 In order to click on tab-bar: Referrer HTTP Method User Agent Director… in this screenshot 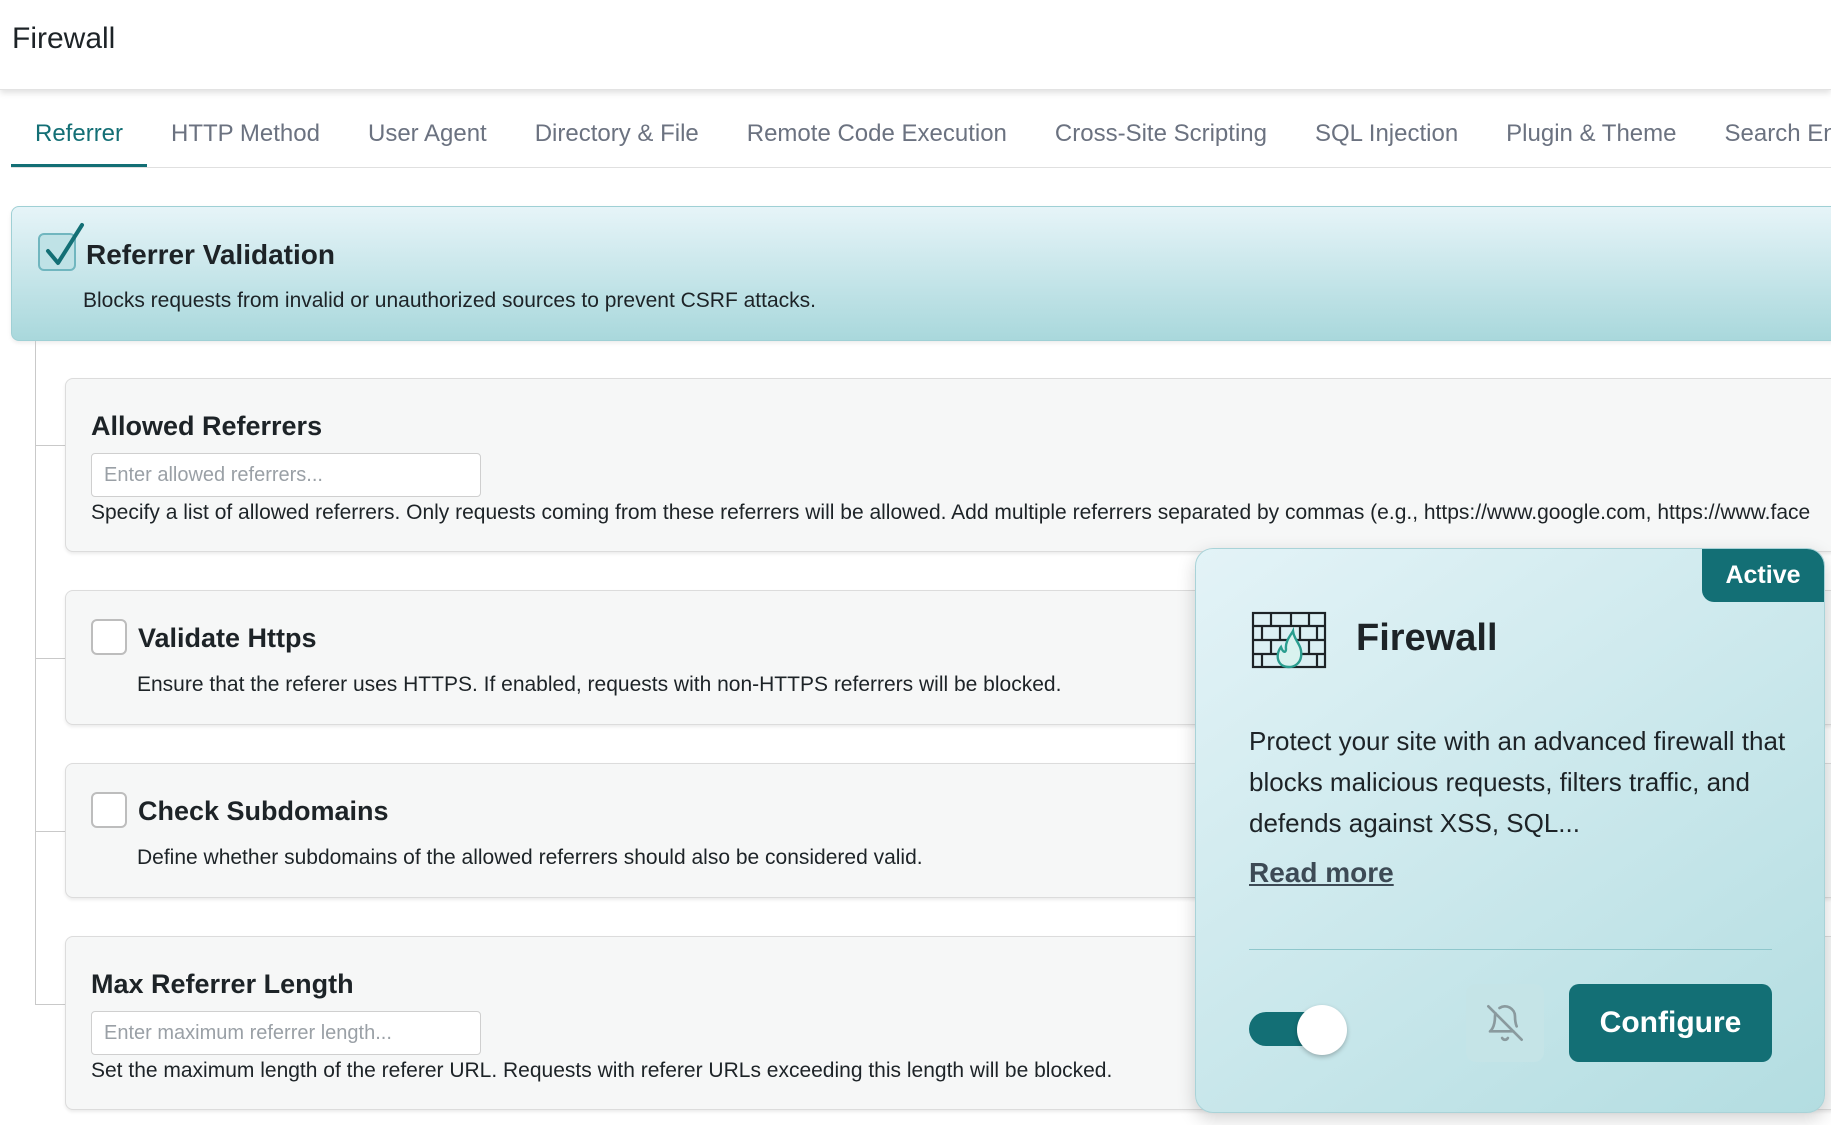, I will do `click(921, 138)`.